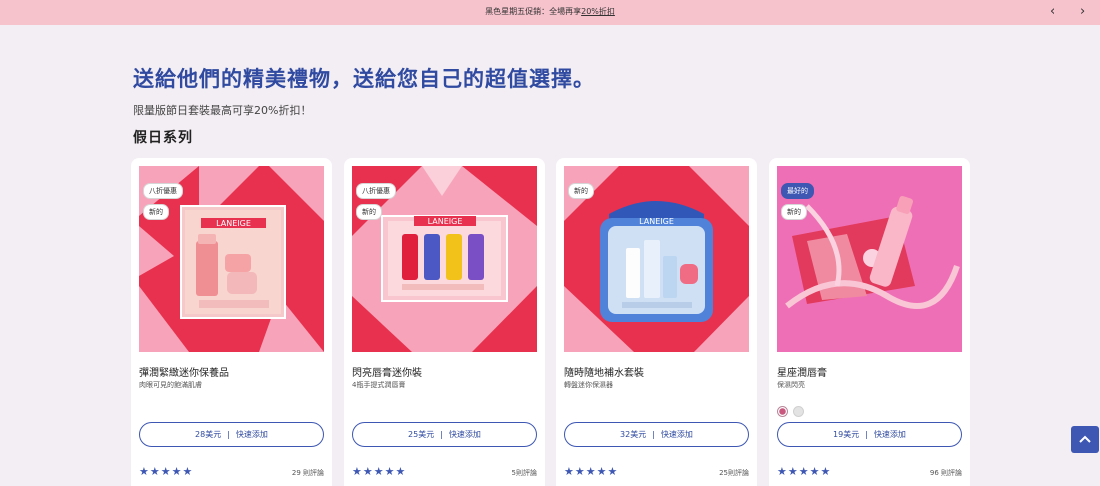 This screenshot has width=1100, height=486. What do you see at coordinates (208, 434) in the screenshot?
I see `price: 28美元` at bounding box center [208, 434].